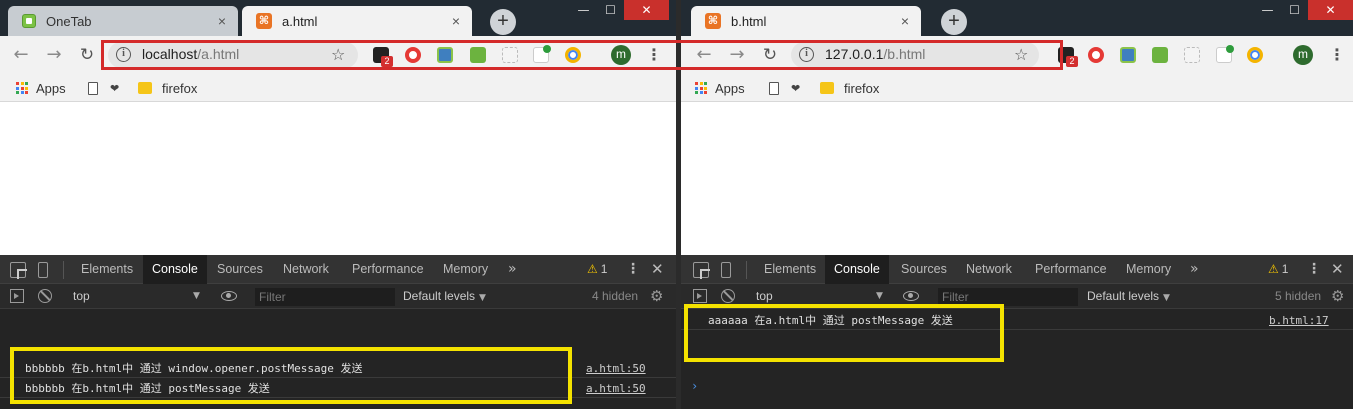 The image size is (1353, 409). I want to click on console-prompt: ›, so click(694, 386).